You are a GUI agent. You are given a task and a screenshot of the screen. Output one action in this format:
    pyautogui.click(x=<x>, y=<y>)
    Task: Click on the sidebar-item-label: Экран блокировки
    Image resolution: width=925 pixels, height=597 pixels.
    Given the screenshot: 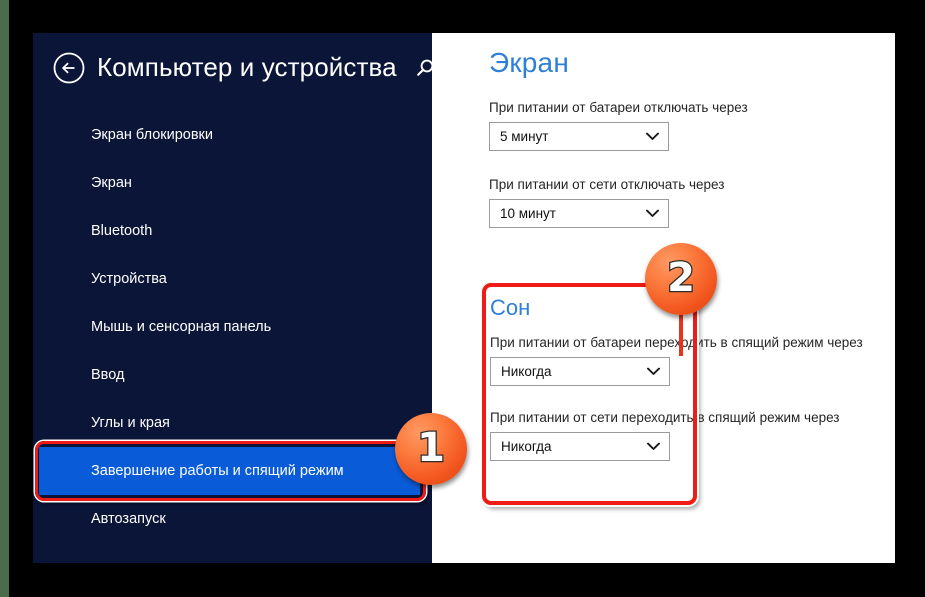 What is the action you would take?
    pyautogui.click(x=152, y=135)
    